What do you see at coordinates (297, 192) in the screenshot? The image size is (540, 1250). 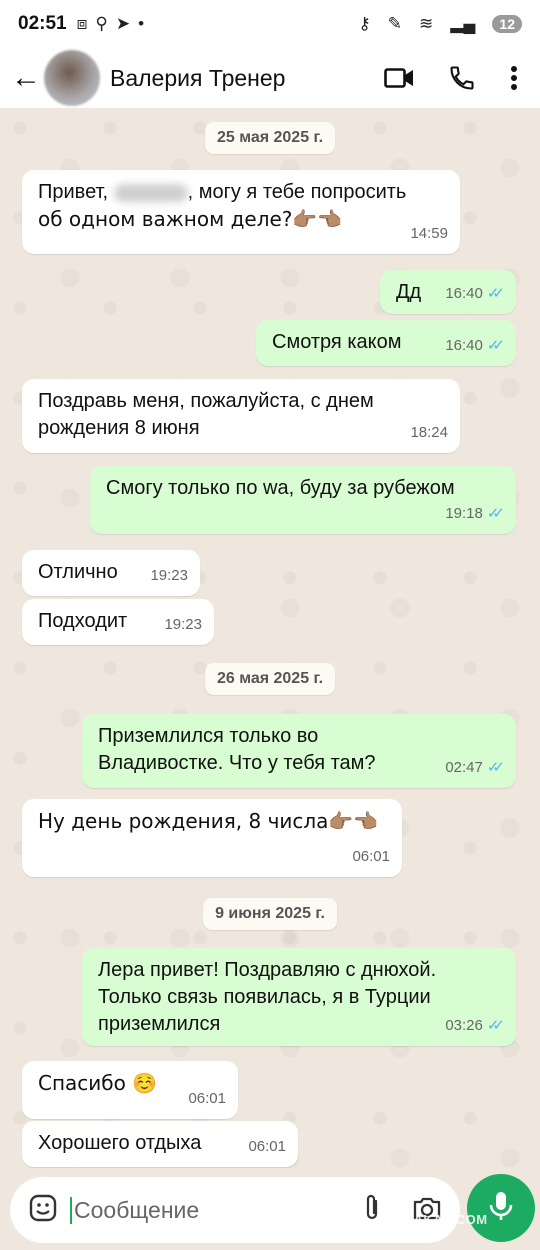 I see `message-text: , могу я тебе попросить` at bounding box center [297, 192].